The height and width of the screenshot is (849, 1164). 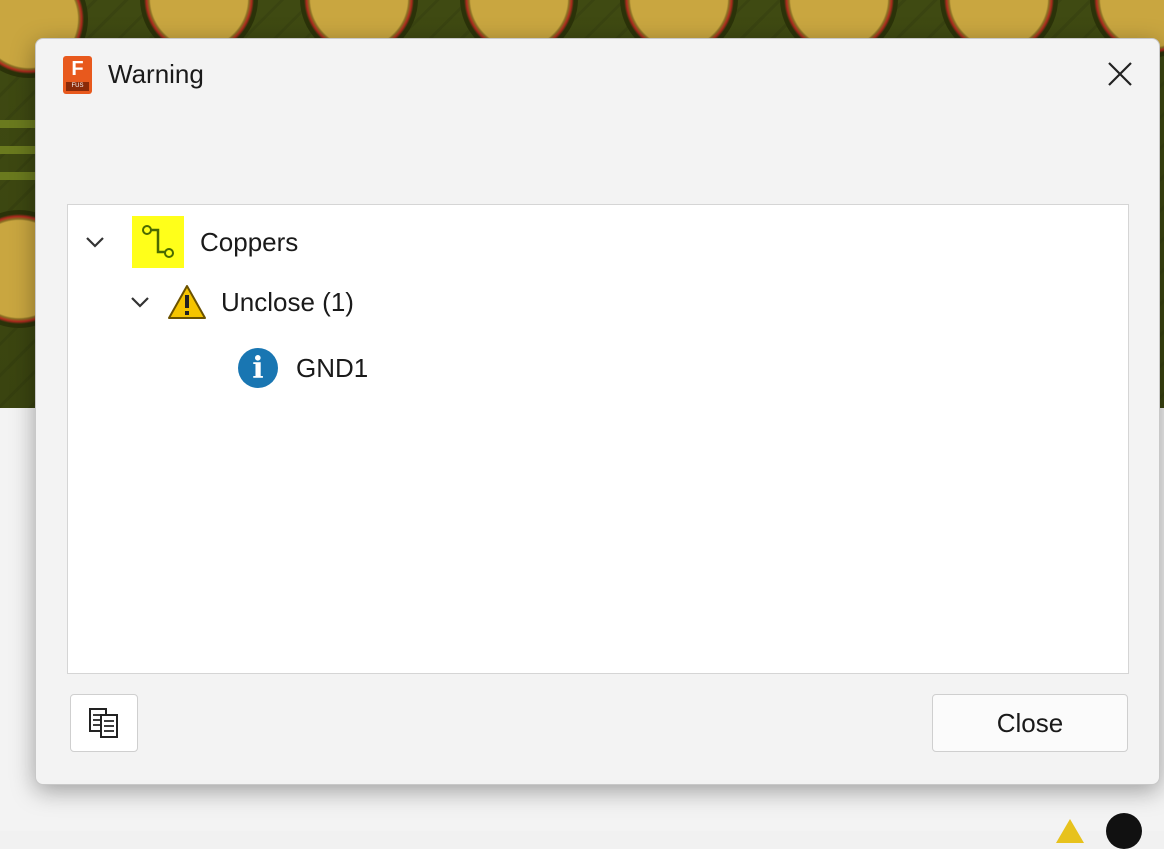 I want to click on warning-icon, so click(x=187, y=302).